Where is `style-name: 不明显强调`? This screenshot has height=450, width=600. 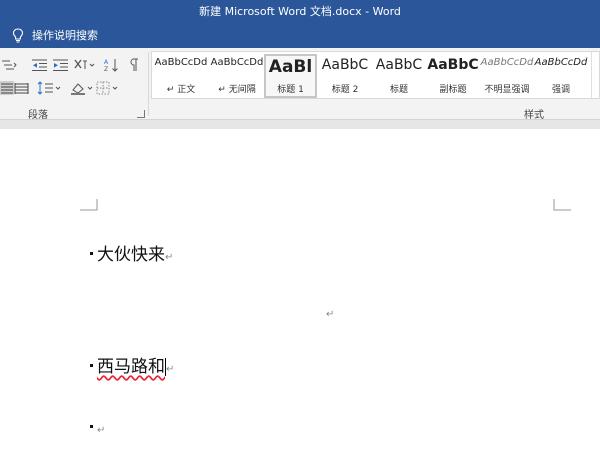 style-name: 不明显强调 is located at coordinates (507, 90).